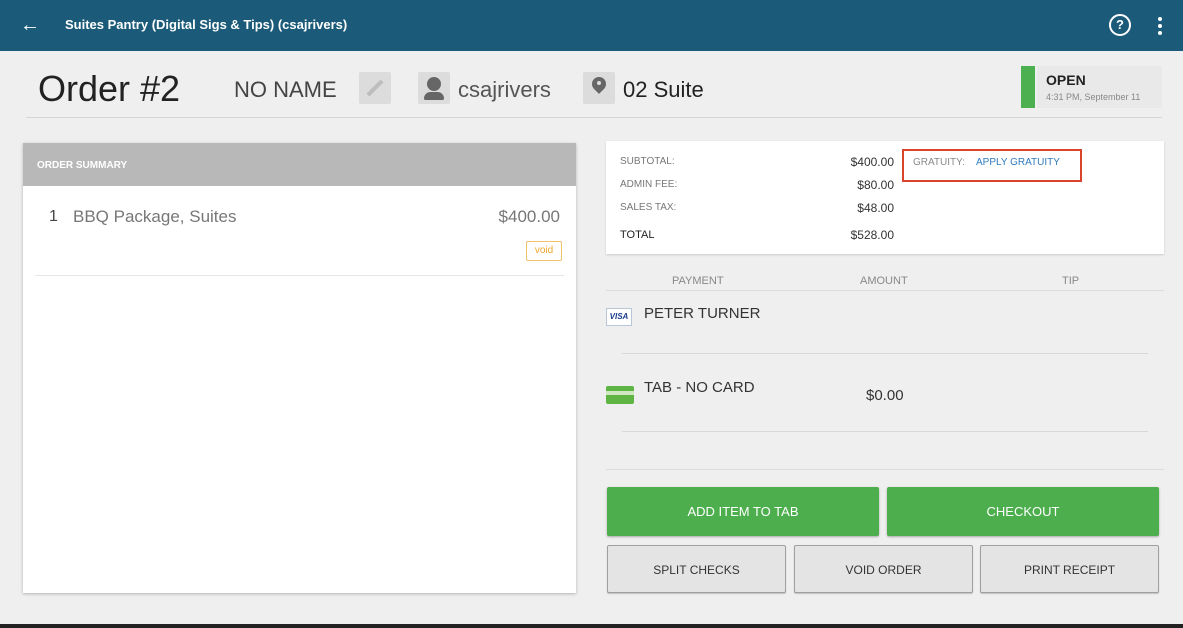 This screenshot has height=628, width=1183. I want to click on item-name: BBQ Package, Suites, so click(155, 216).